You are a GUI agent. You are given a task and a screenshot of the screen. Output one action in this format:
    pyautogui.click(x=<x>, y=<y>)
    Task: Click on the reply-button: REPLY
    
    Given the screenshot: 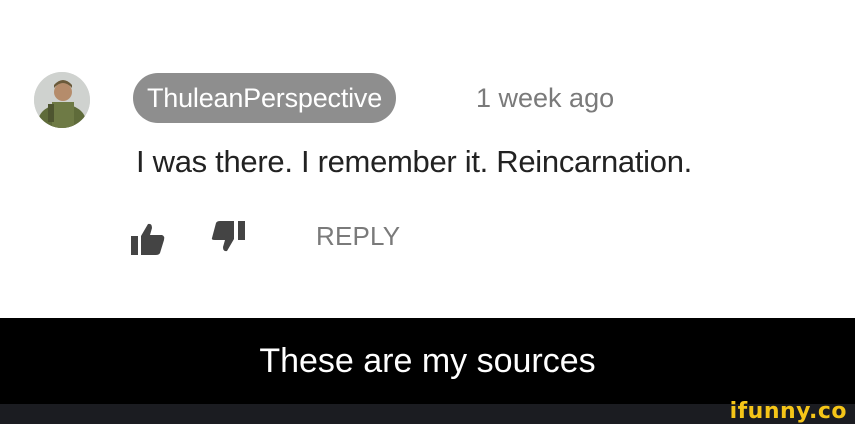 What is the action you would take?
    pyautogui.click(x=358, y=236)
    